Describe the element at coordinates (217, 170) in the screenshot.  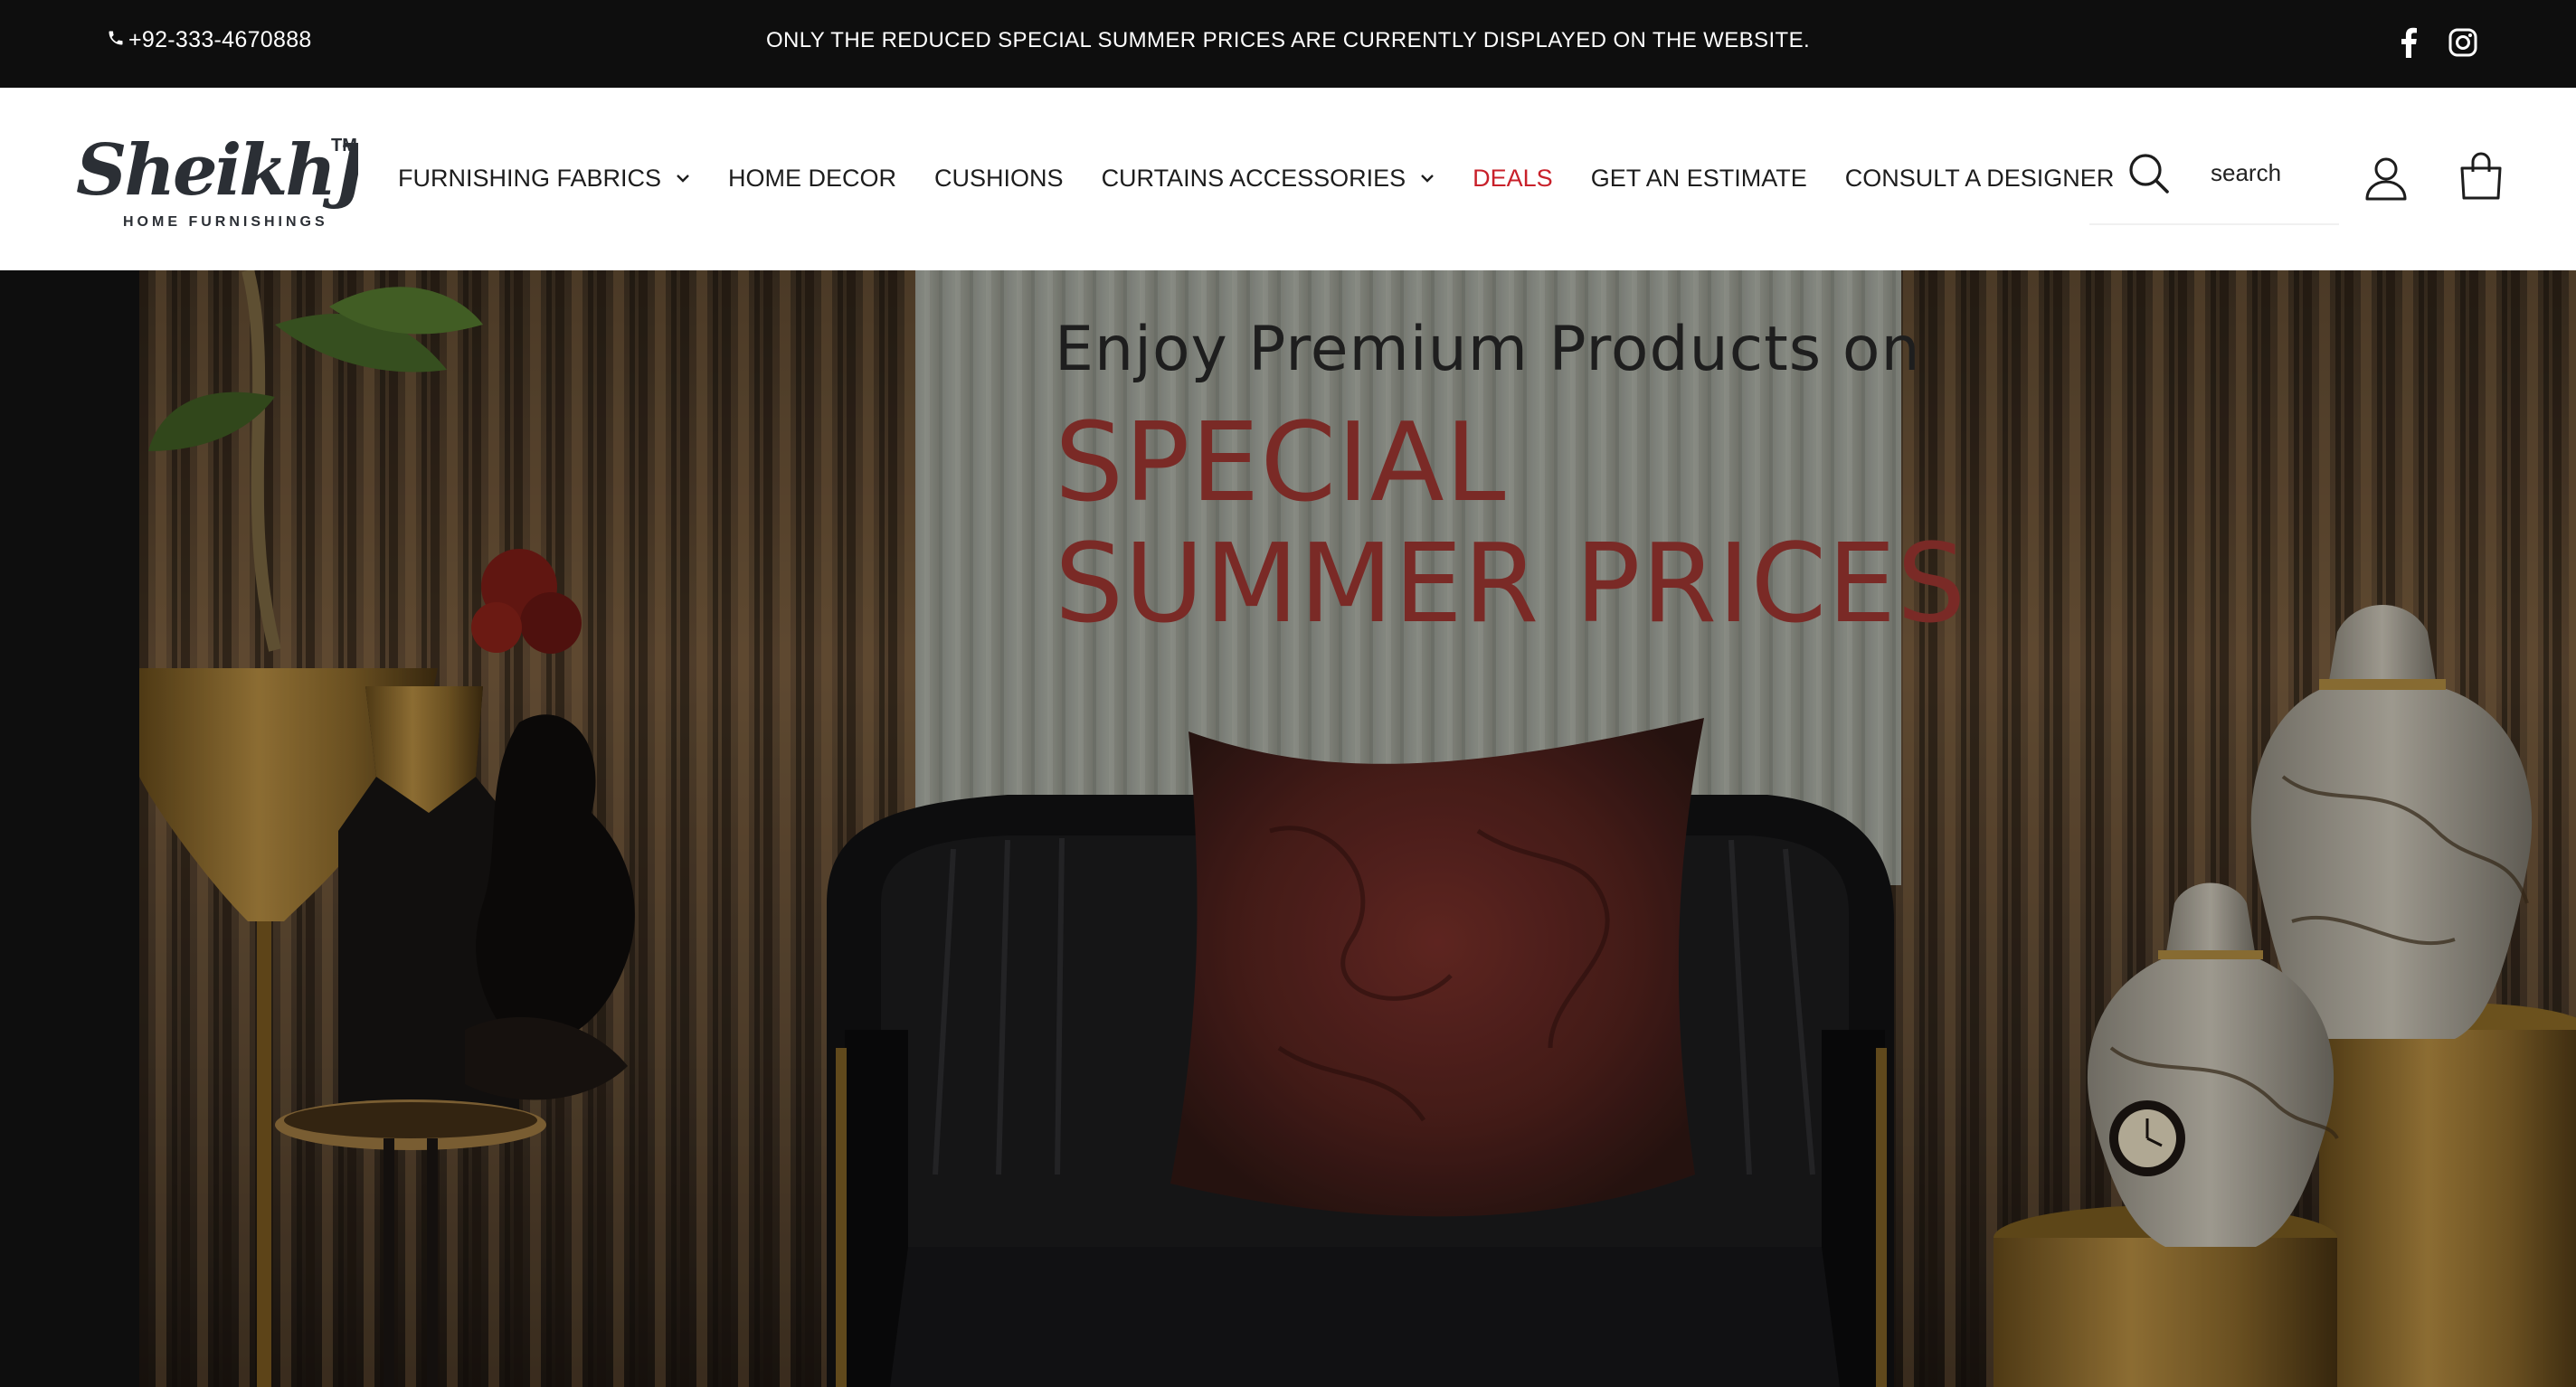
I see `svg-text: SheikhJee` at that location.